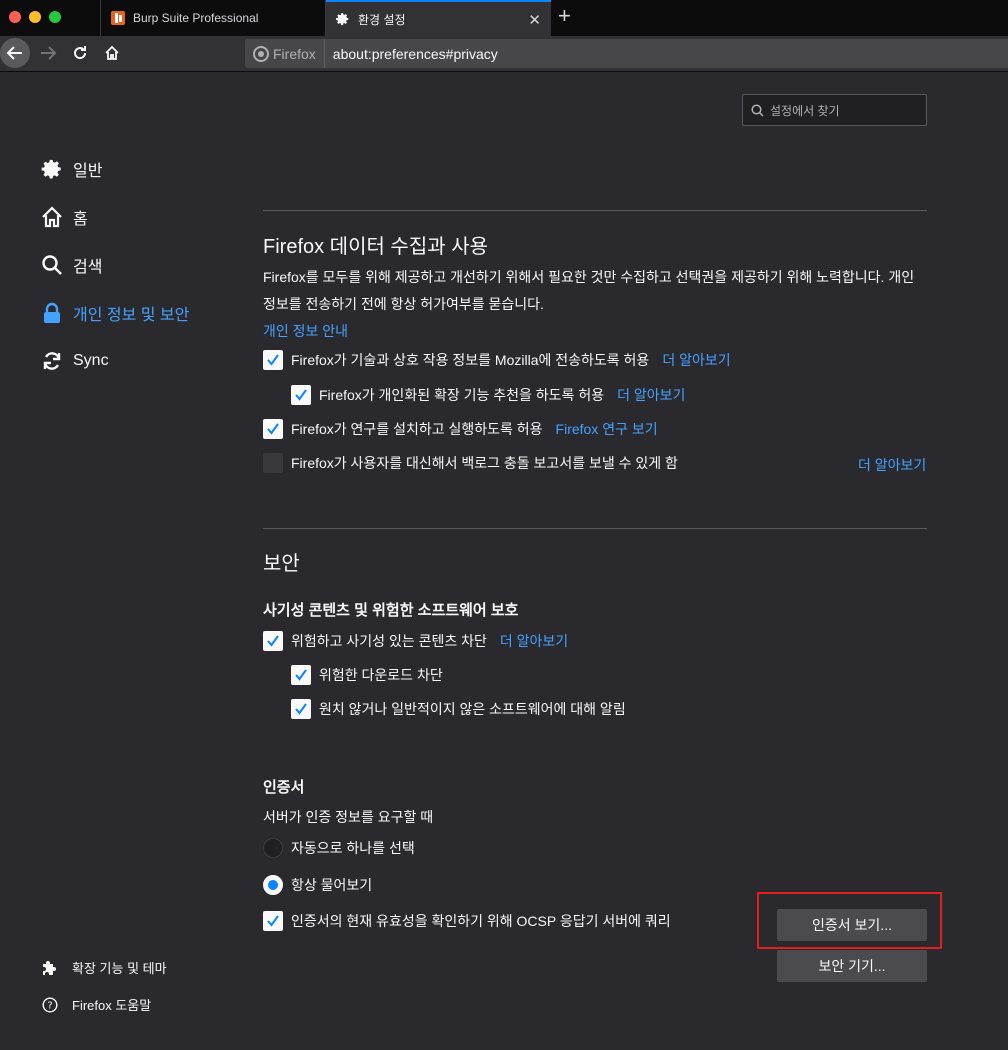 The height and width of the screenshot is (1050, 1008). Describe the element at coordinates (284, 787) in the screenshot. I see `certificates-heading: 인증서` at that location.